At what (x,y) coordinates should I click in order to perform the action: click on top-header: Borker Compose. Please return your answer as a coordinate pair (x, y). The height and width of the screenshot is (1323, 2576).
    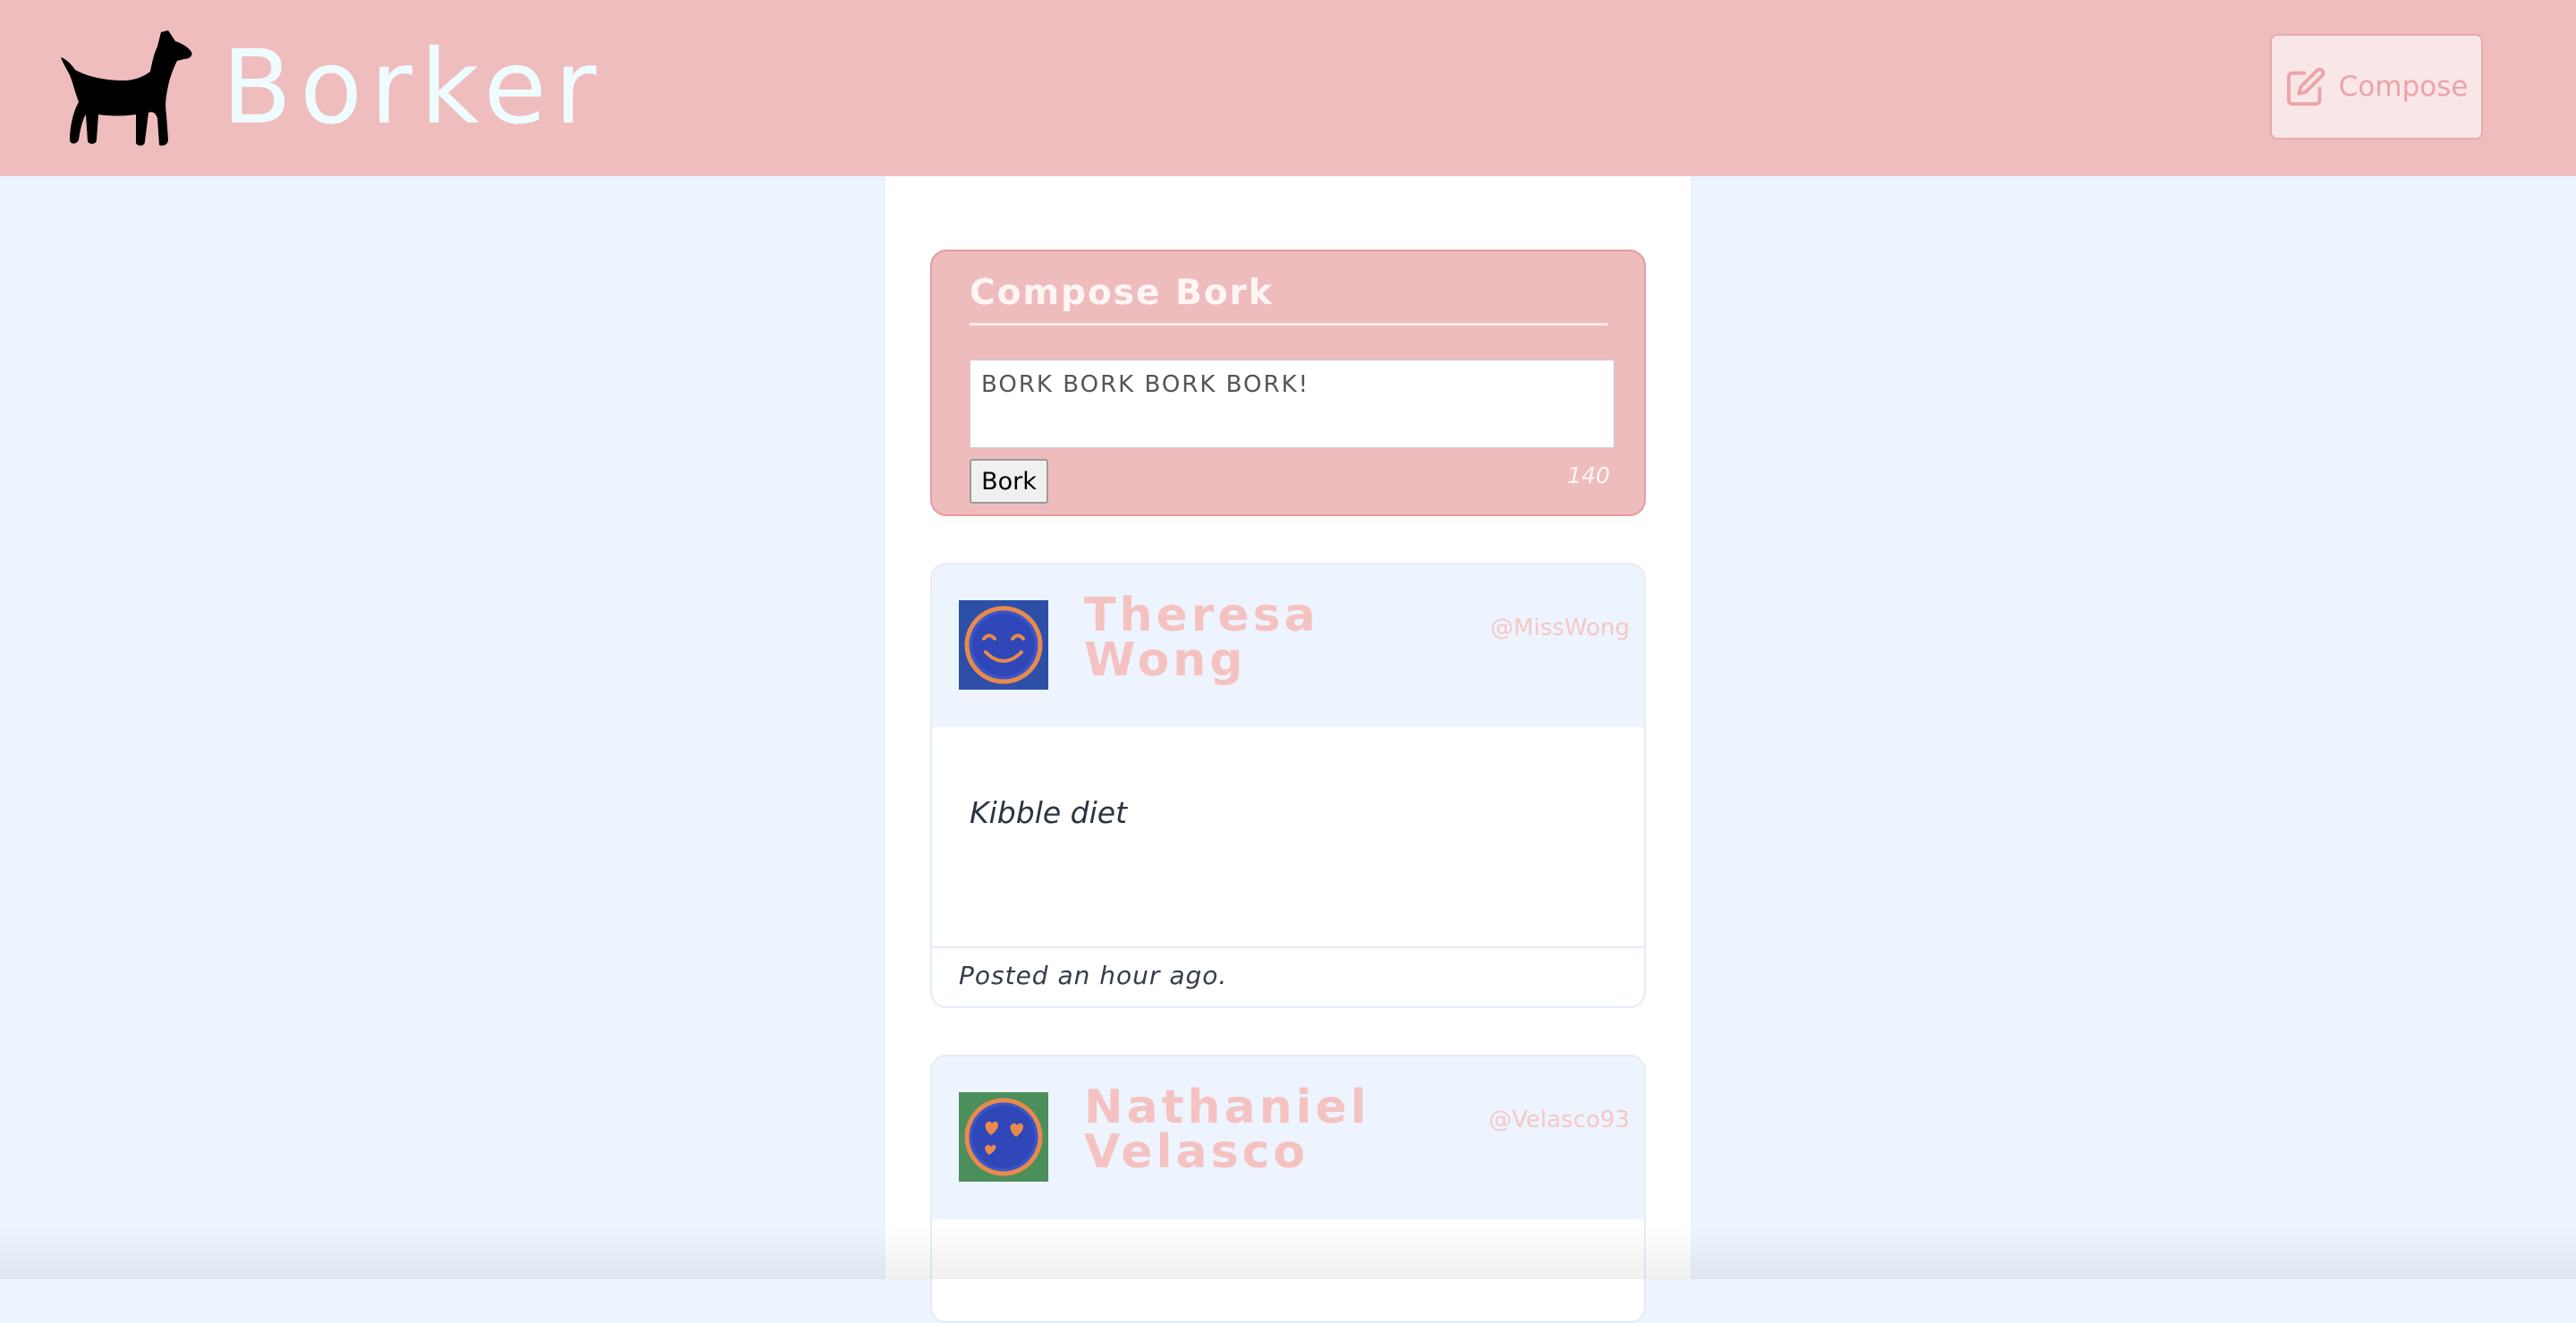
    Looking at the image, I should click on (1288, 88).